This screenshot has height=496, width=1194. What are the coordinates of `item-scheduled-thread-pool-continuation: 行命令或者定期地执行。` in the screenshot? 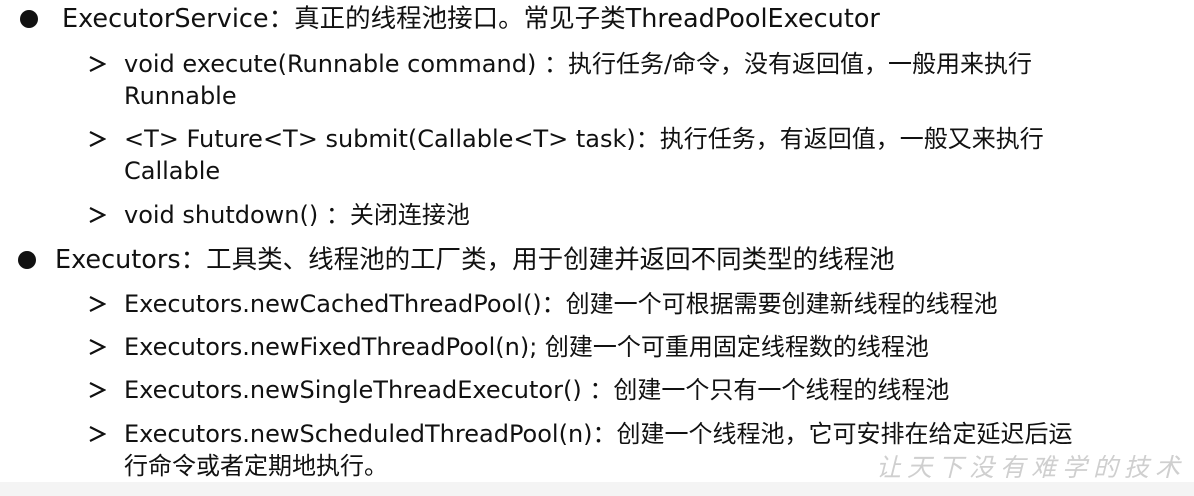 It's located at (256, 466).